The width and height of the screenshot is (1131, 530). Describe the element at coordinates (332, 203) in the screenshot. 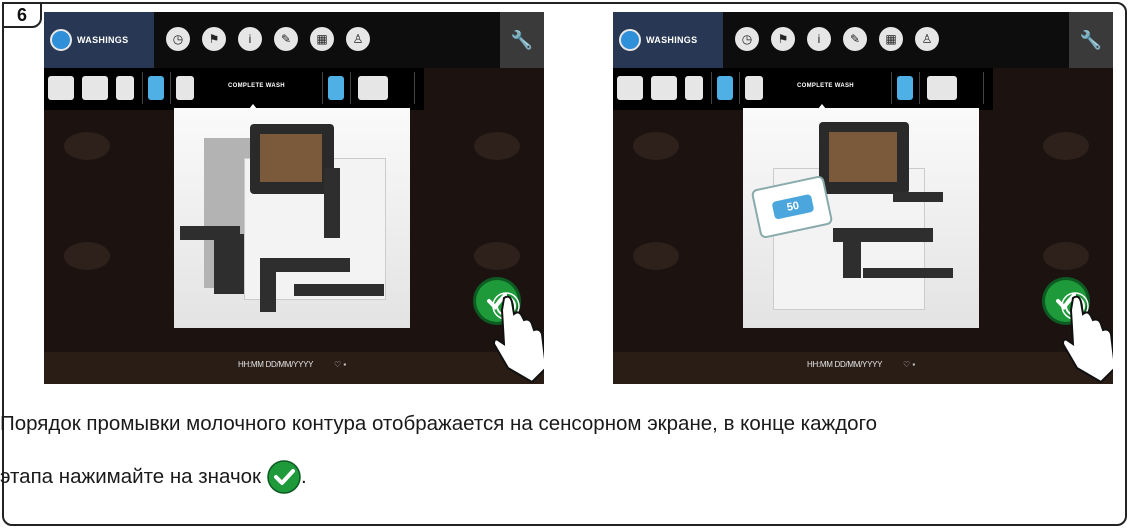

I see `machine-spout` at that location.